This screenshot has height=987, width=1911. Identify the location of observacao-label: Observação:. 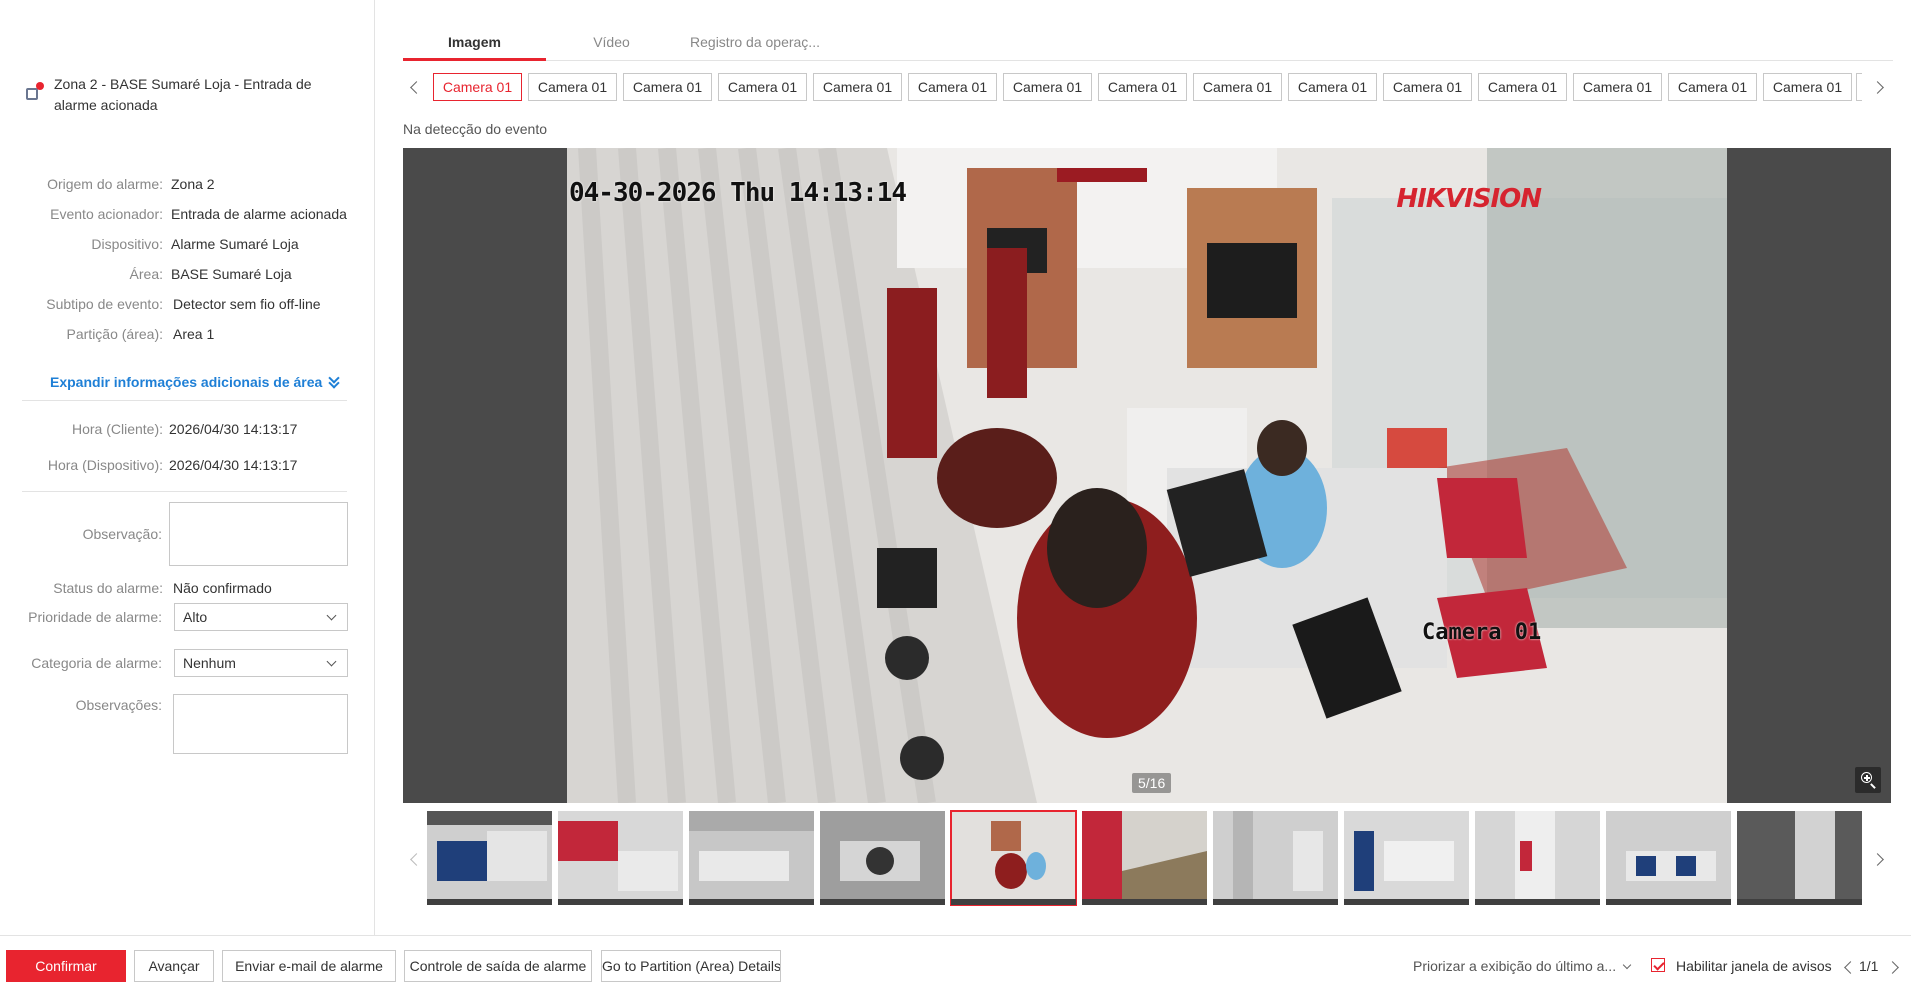
(122, 534).